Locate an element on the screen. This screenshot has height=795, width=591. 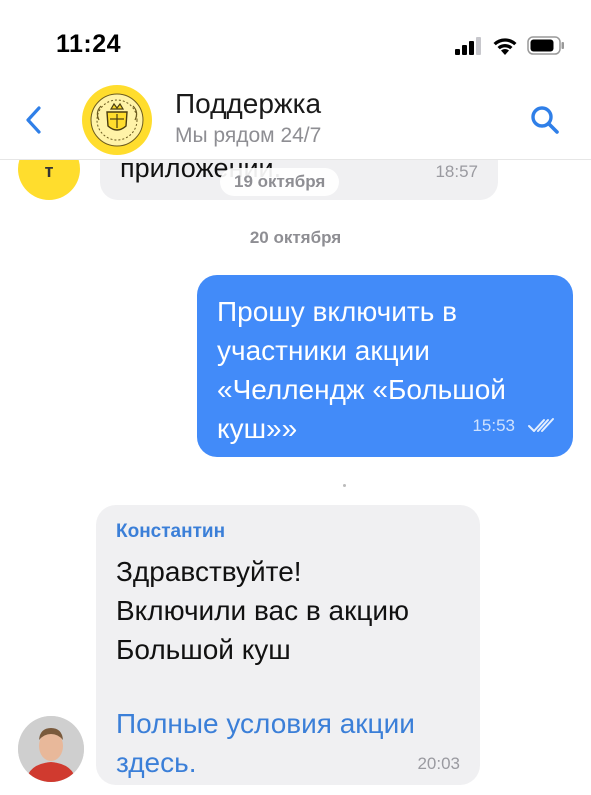
search-button is located at coordinates (545, 120).